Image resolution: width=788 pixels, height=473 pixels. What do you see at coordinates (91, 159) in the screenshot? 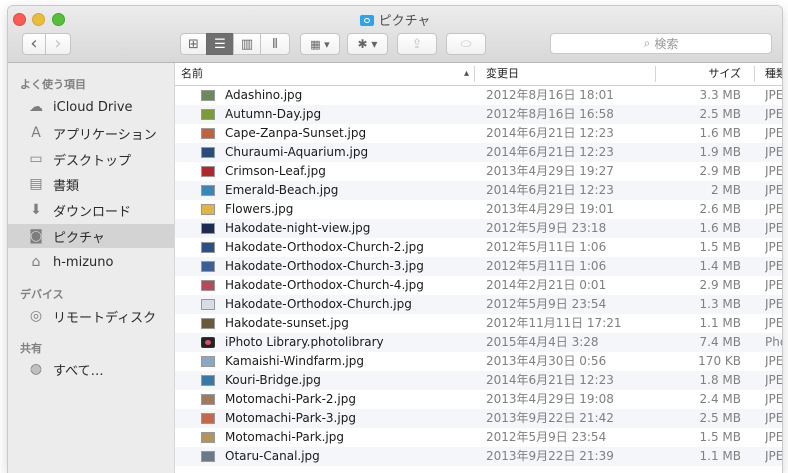
I see `sidebar-item-desktop: ▭ デスクトップ` at bounding box center [91, 159].